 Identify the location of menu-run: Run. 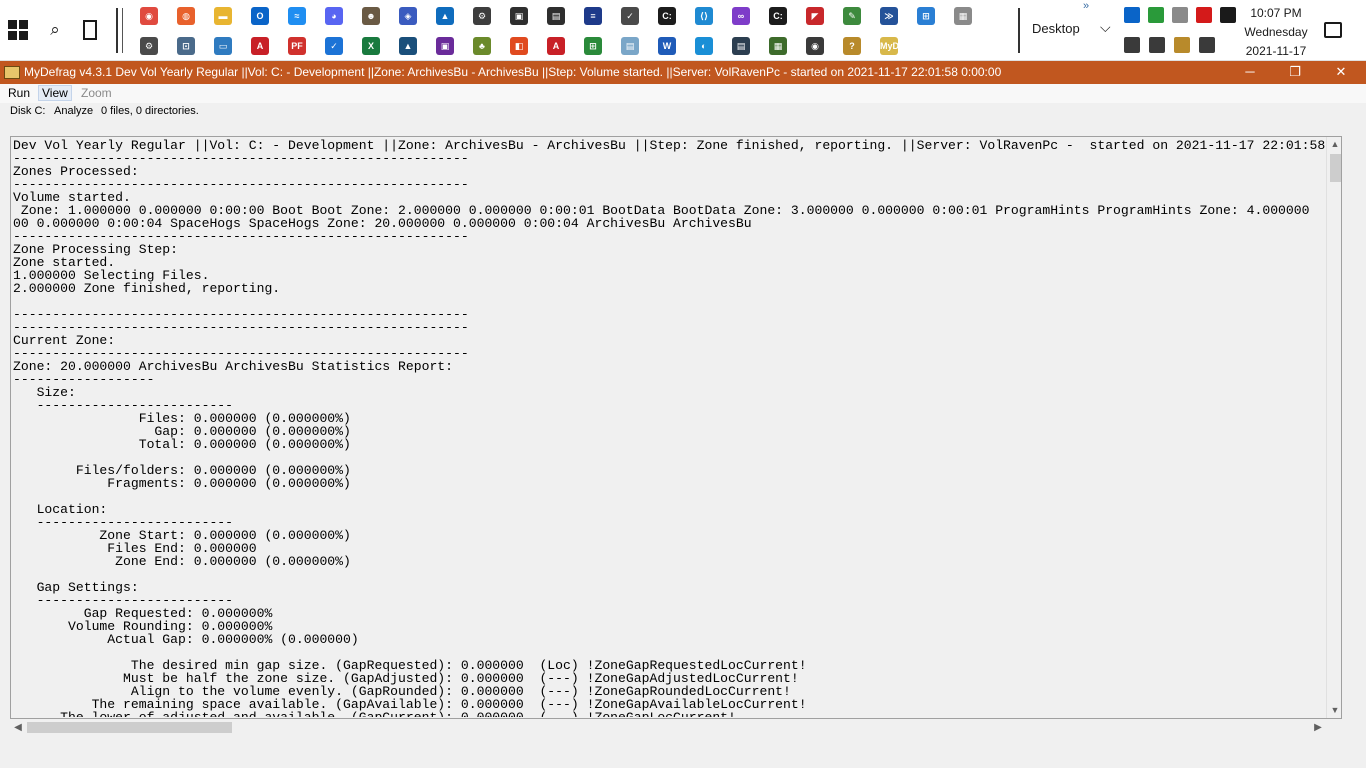
(19, 93).